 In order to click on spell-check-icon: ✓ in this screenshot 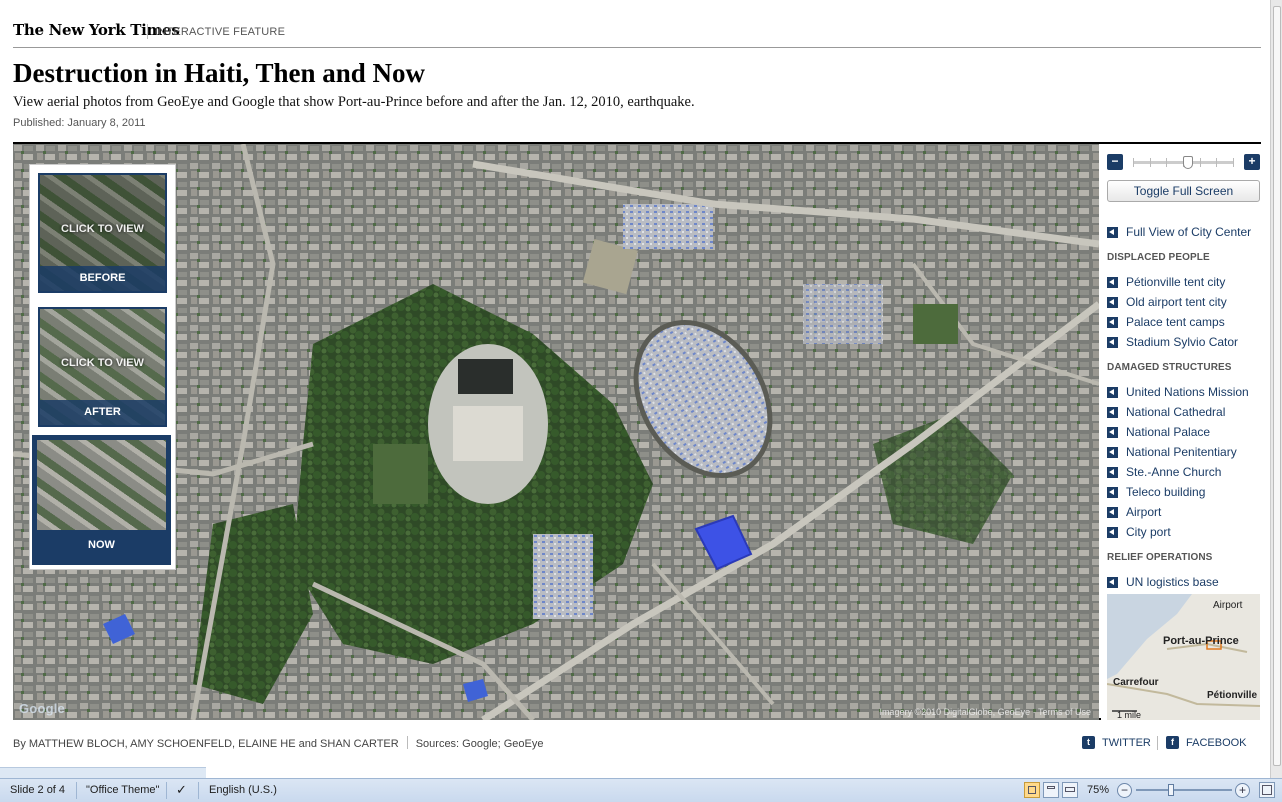, I will do `click(181, 790)`.